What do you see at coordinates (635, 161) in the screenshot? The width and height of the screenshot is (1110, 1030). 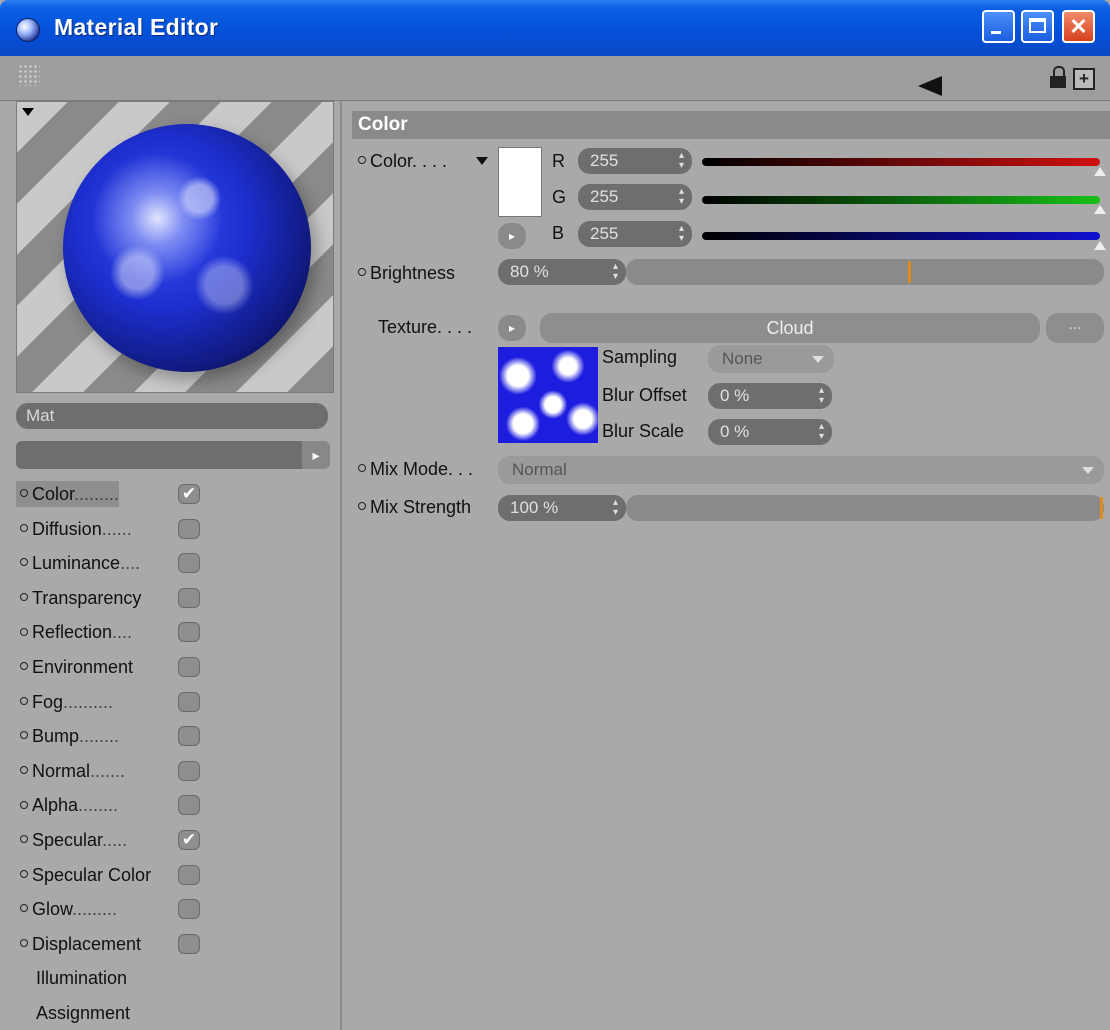 I see `r-value-field: 255 ▴ ▾` at bounding box center [635, 161].